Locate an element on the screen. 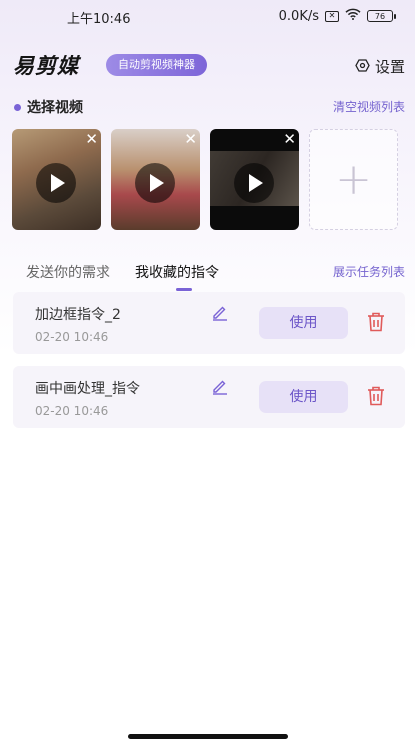  video-thumbnail-list: ✕ ✕ ✕ + is located at coordinates (205, 179).